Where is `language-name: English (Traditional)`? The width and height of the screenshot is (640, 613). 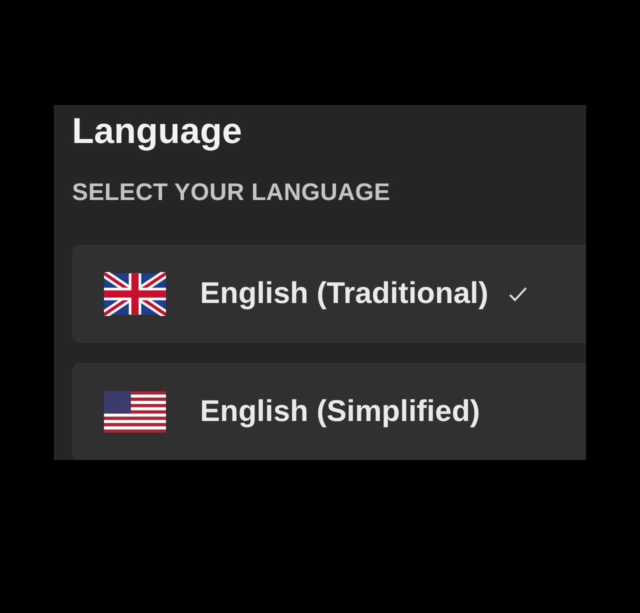 language-name: English (Traditional) is located at coordinates (344, 294).